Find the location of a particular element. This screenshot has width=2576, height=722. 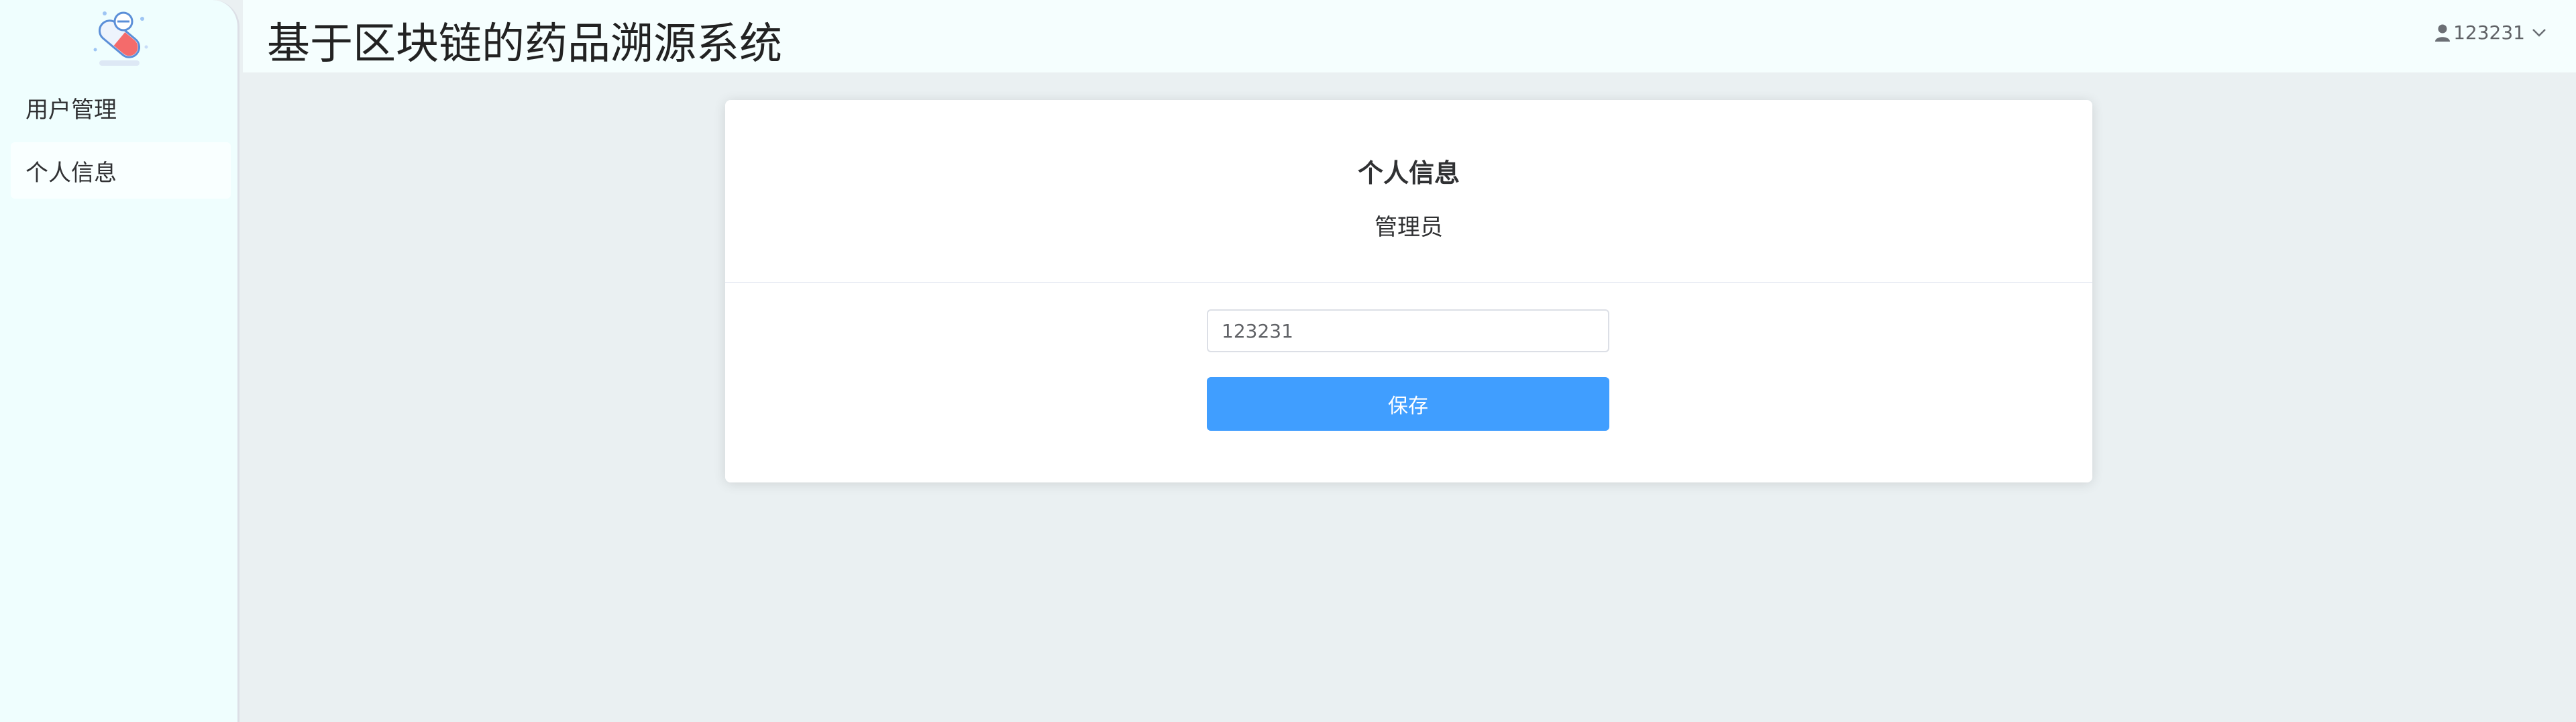

user-menu: 123231 is located at coordinates (2490, 32).